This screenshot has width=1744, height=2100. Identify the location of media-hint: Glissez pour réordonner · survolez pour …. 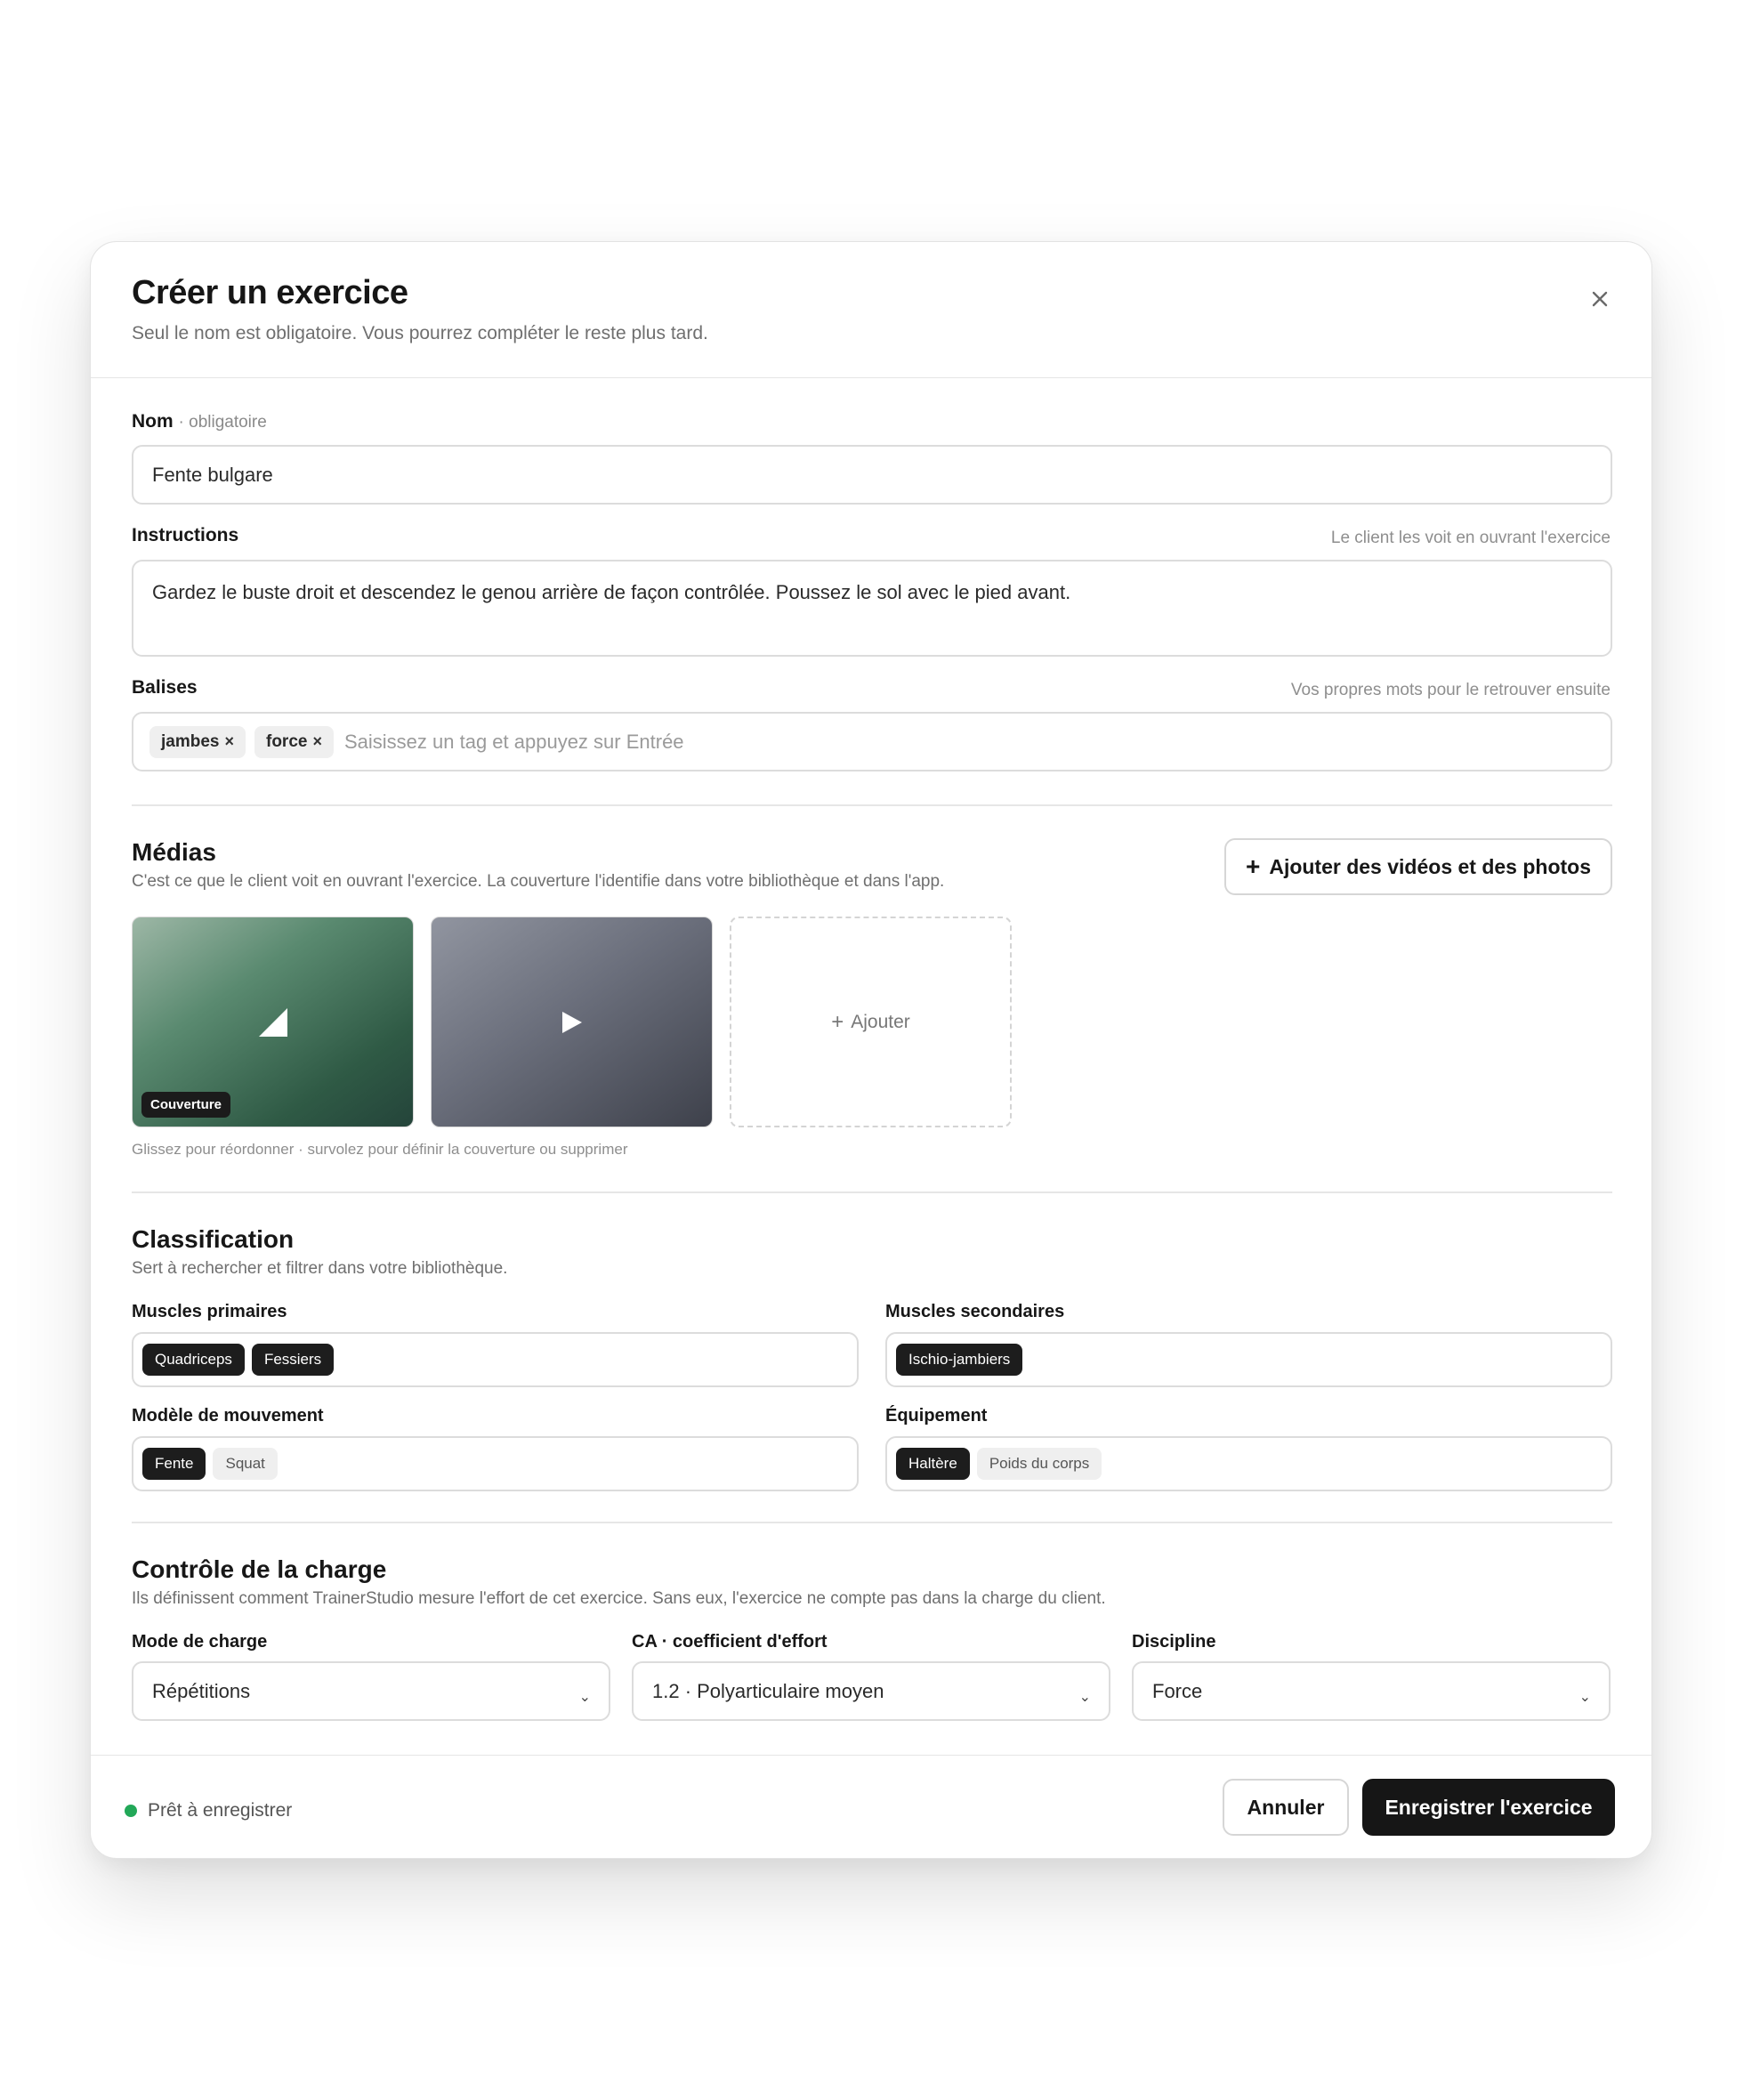
(380, 1149).